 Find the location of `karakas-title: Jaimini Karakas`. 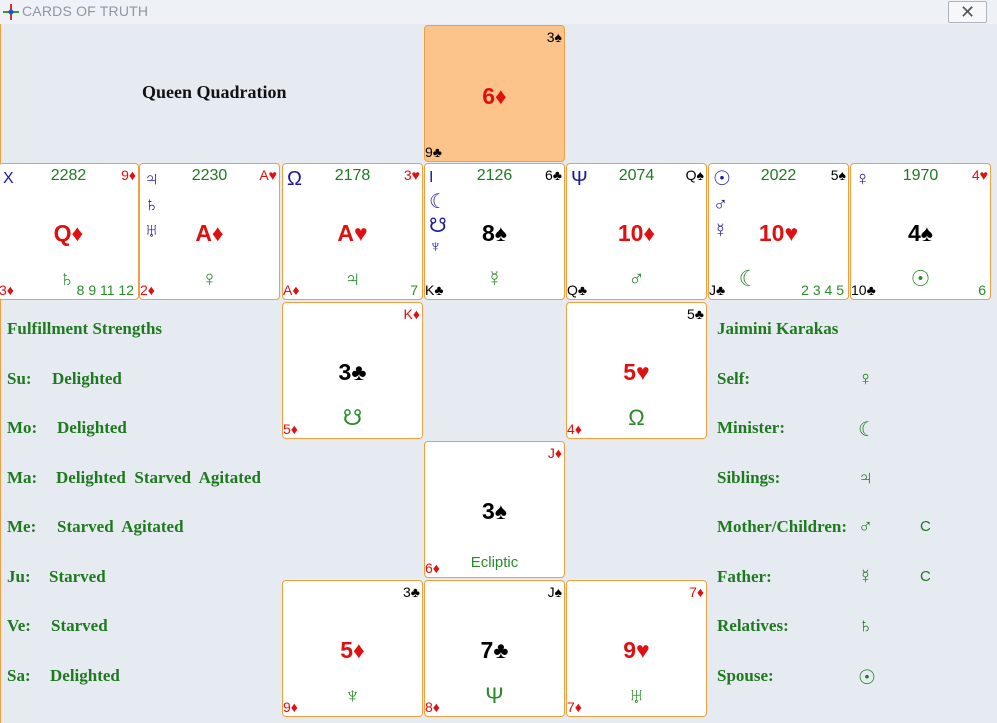

karakas-title: Jaimini Karakas is located at coordinates (778, 328).